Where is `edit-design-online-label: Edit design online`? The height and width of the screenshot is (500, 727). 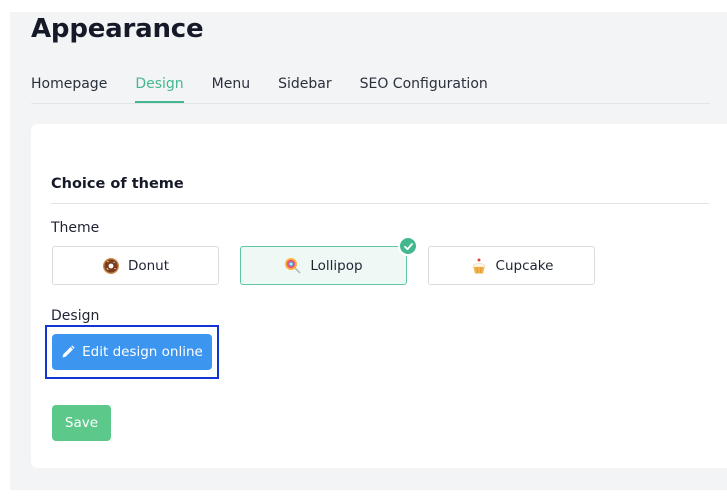
edit-design-online-label: Edit design online is located at coordinates (142, 352).